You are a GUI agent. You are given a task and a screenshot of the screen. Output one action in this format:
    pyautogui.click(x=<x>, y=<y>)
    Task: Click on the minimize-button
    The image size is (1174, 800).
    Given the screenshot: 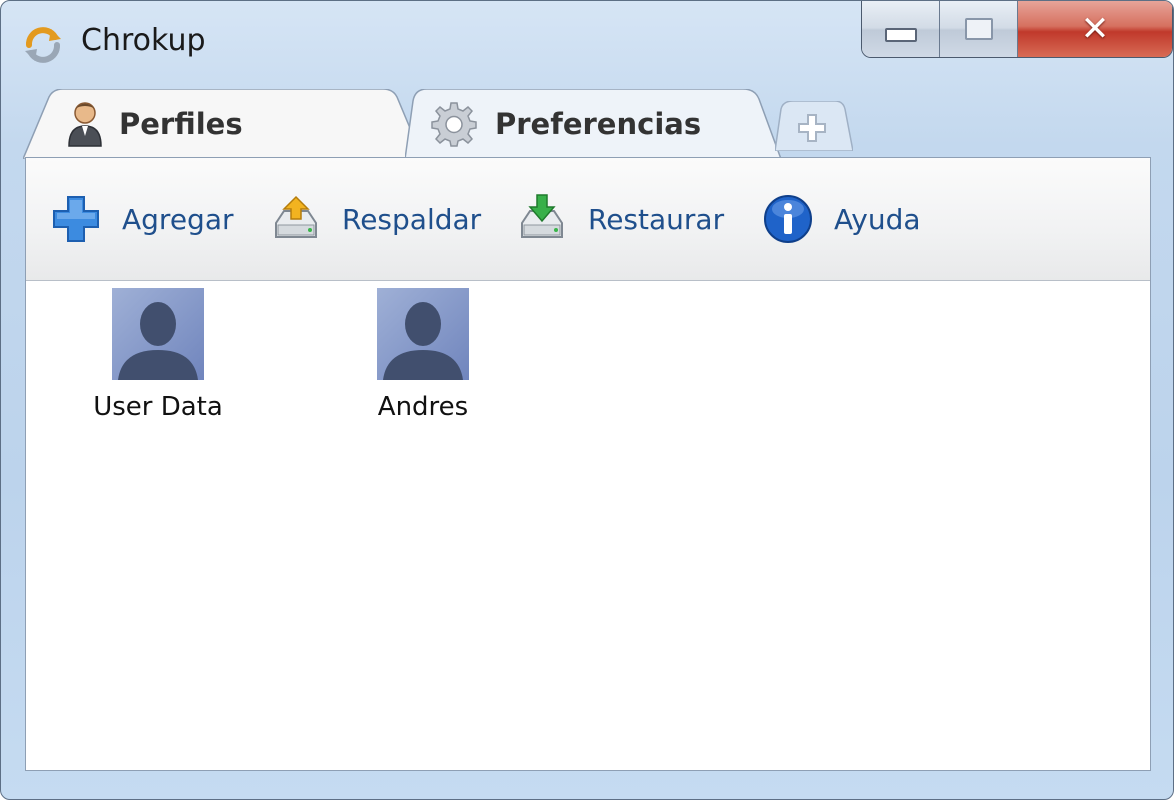 What is the action you would take?
    pyautogui.click(x=901, y=29)
    